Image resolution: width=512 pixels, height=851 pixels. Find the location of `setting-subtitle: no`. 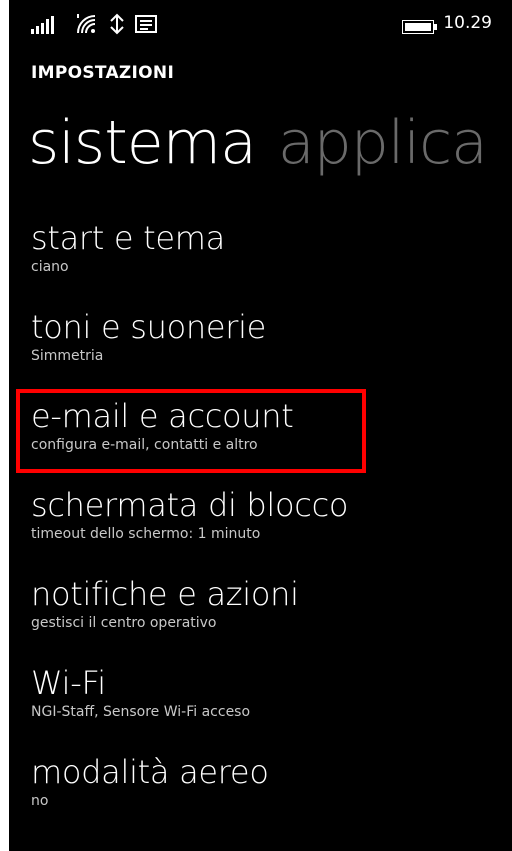

setting-subtitle: no is located at coordinates (40, 801).